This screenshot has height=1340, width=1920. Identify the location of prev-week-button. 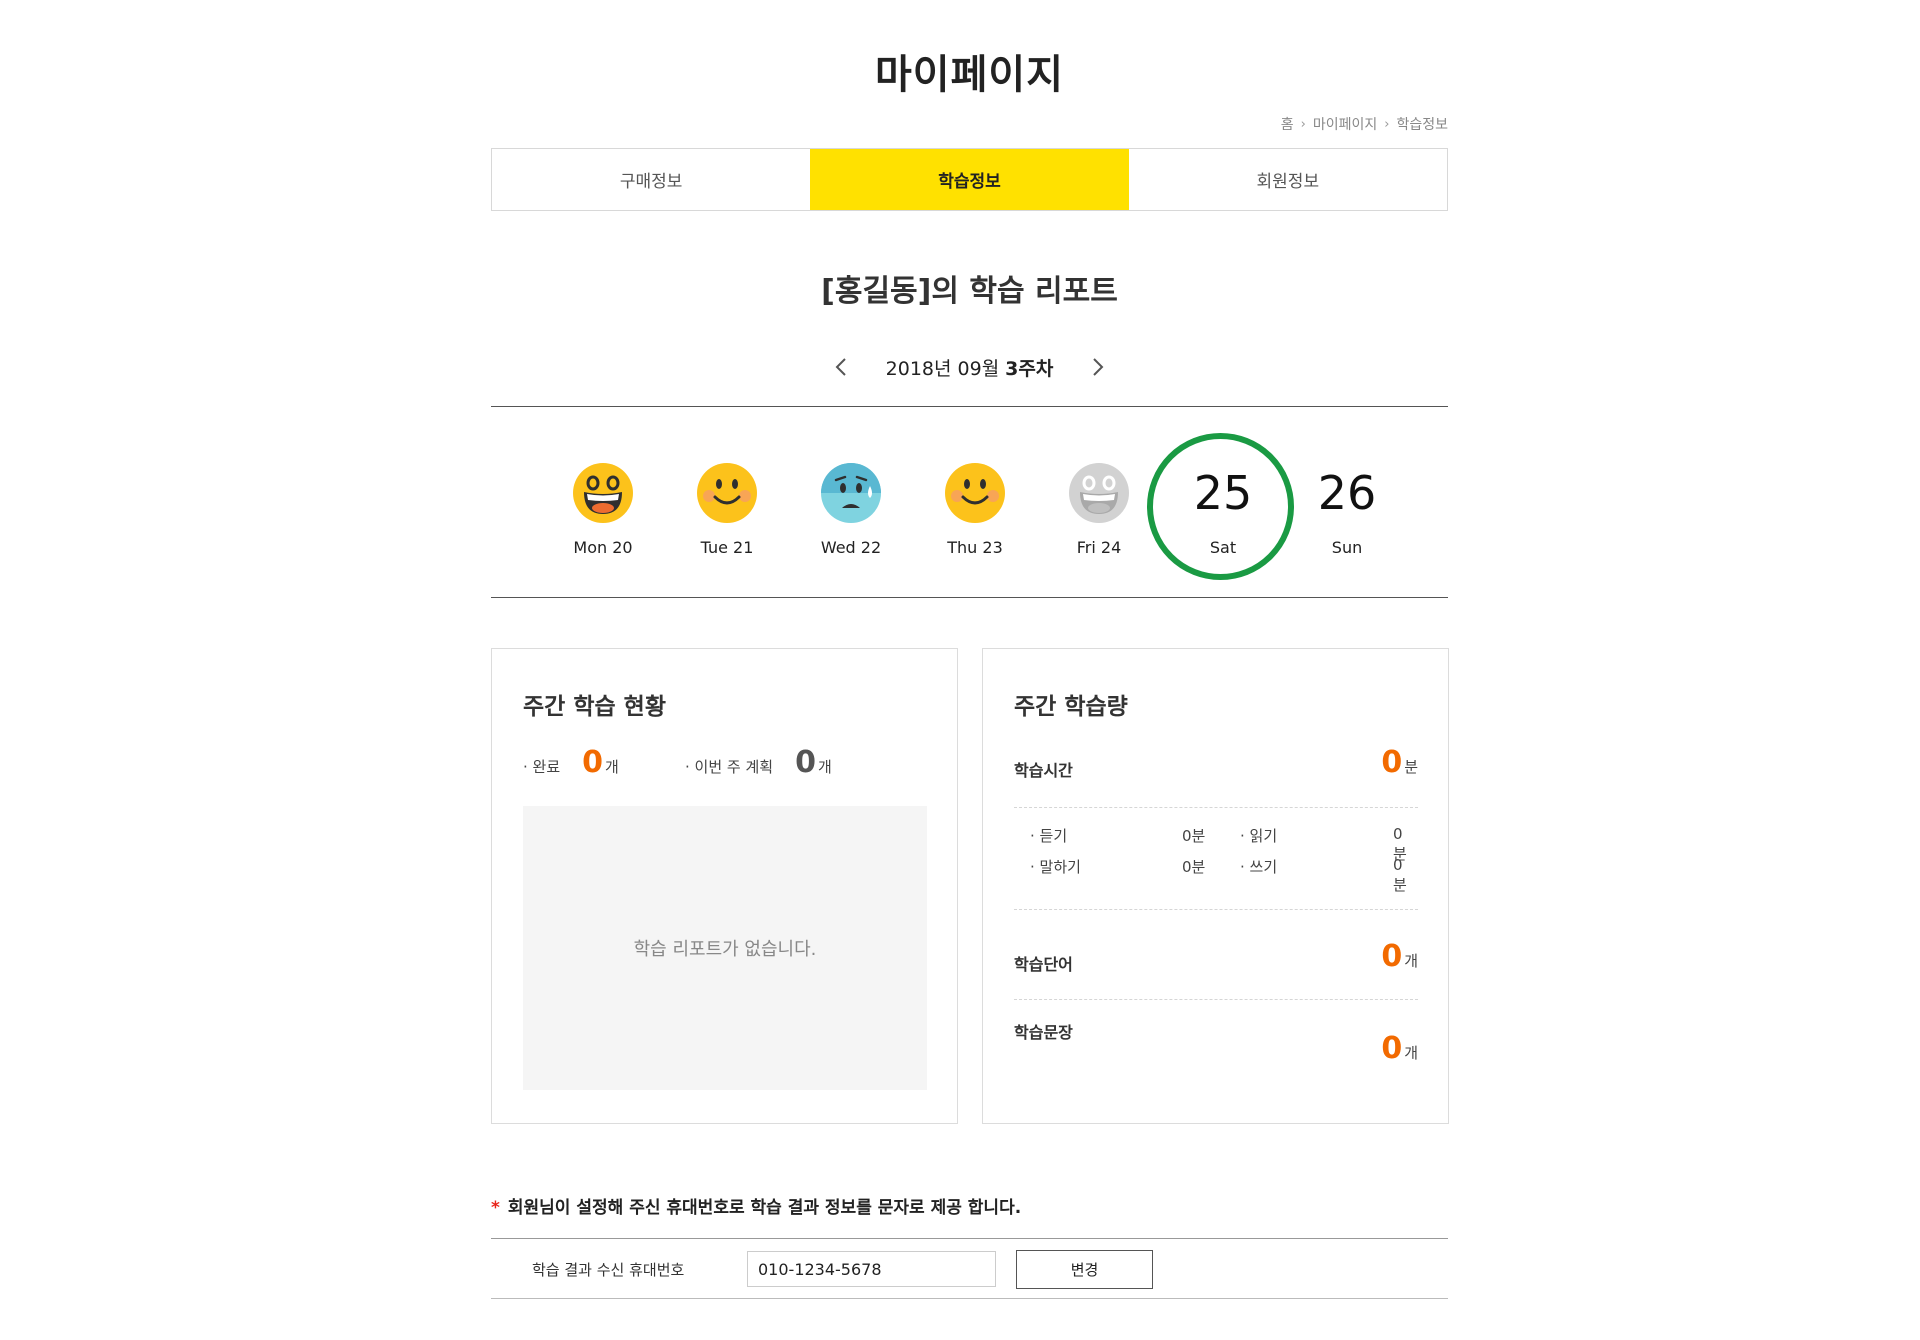
(841, 367).